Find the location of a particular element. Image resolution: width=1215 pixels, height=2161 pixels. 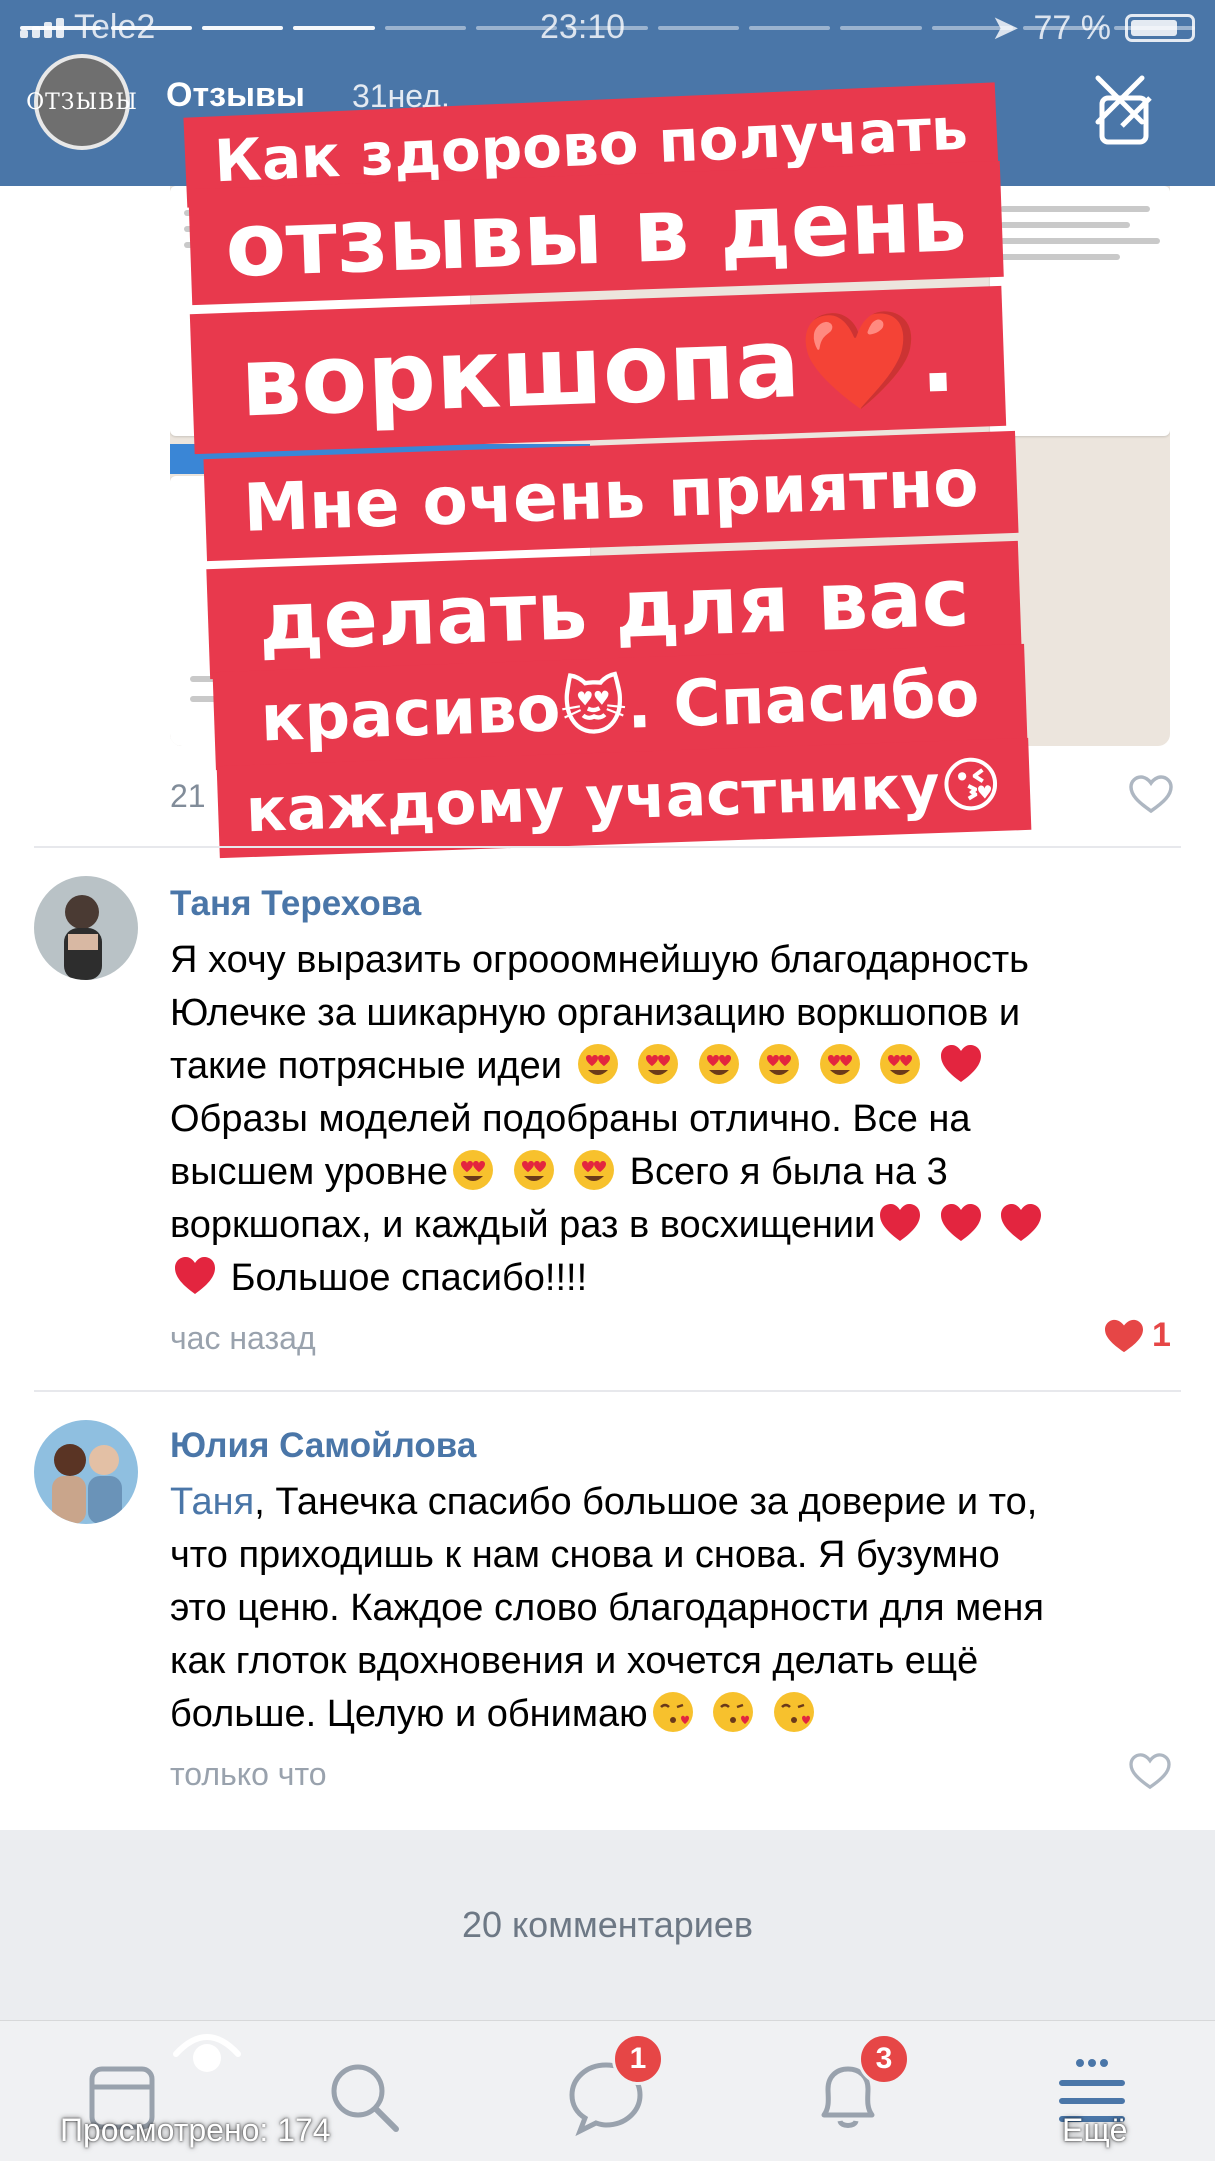

comment-line-text: Всего я была на 3 is located at coordinates (788, 1172).